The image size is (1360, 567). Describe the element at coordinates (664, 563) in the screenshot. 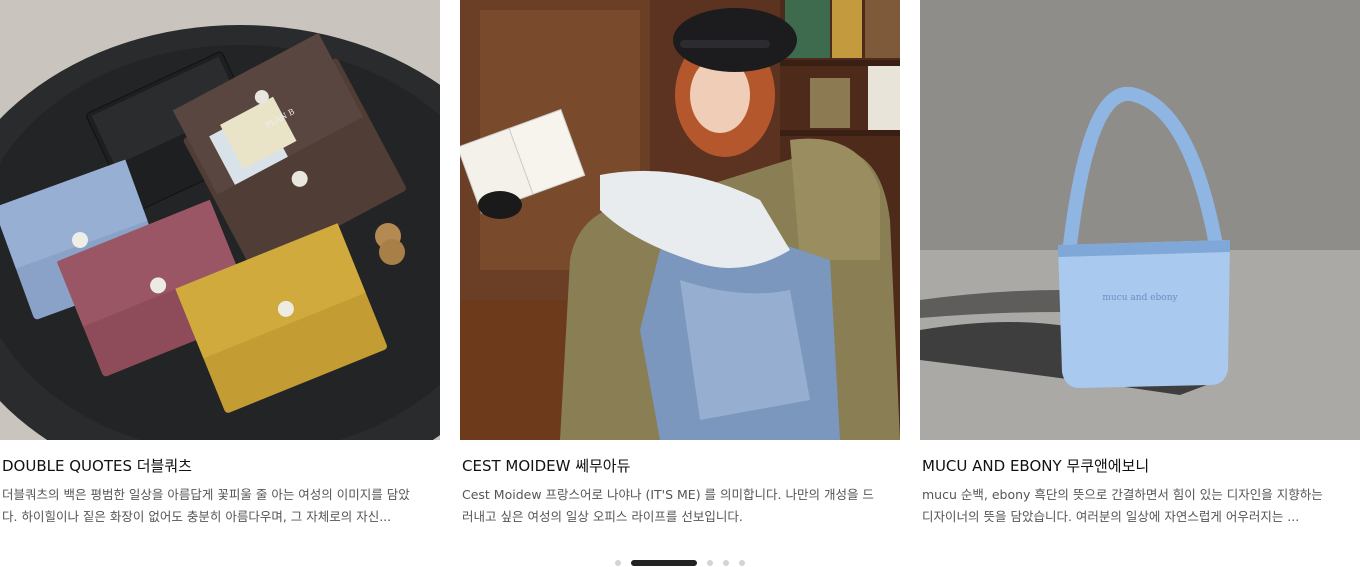

I see `pagination-dot-active` at that location.